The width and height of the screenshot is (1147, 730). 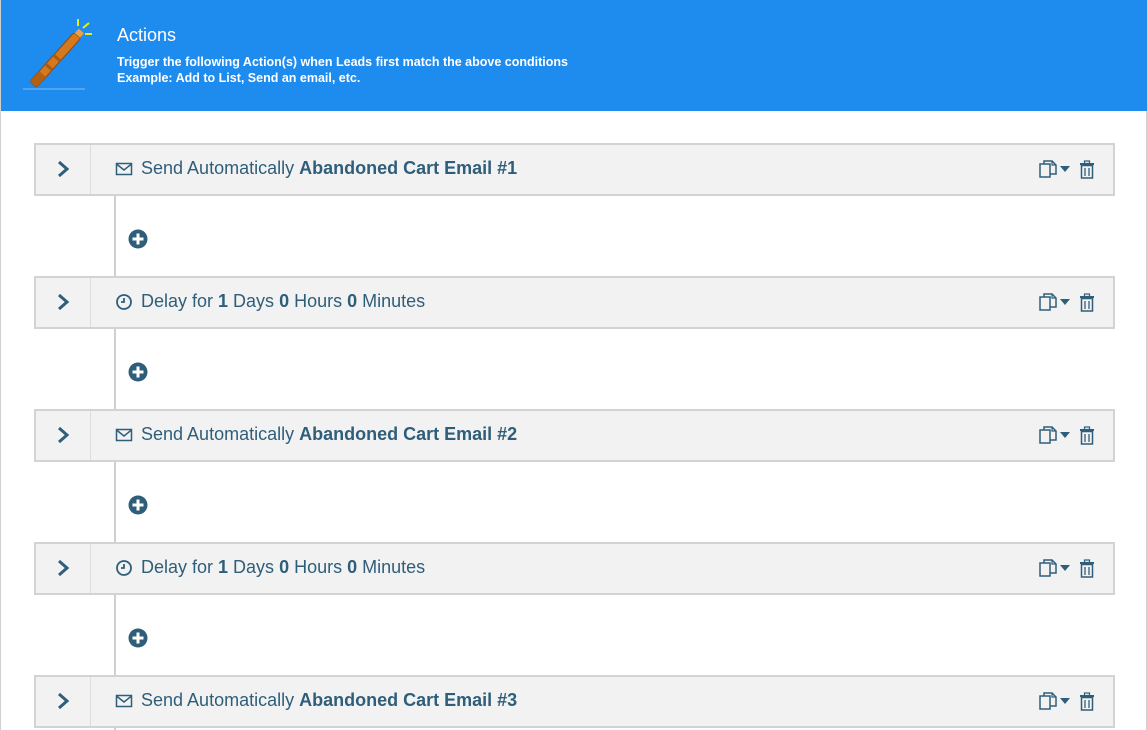 What do you see at coordinates (147, 35) in the screenshot?
I see `header-title: Actions` at bounding box center [147, 35].